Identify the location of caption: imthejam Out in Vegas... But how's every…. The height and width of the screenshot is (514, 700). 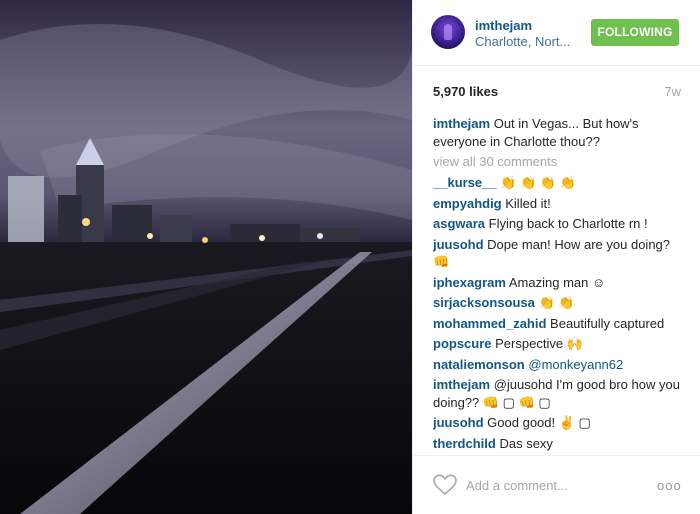
(559, 132).